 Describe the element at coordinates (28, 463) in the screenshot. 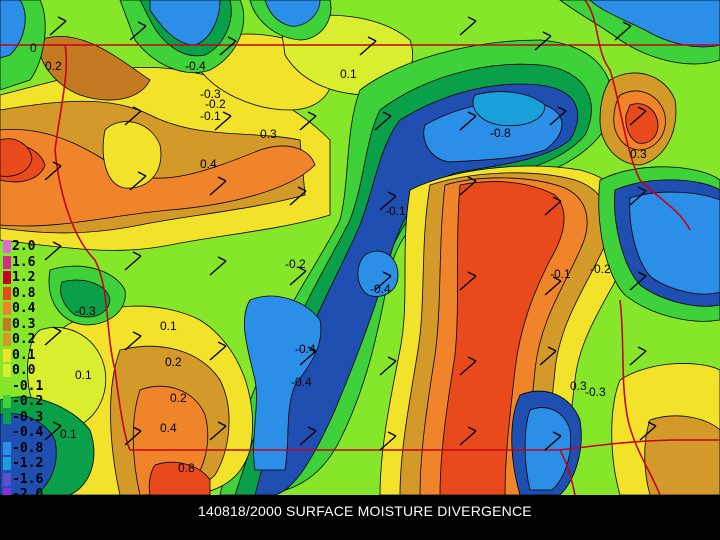

I see `legend-label: -1.2` at that location.